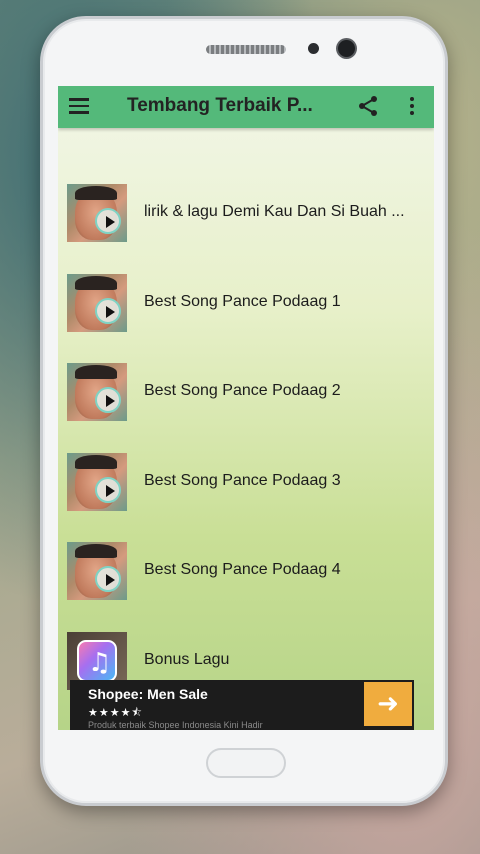  I want to click on list-item-label: Best Song Pance Podaag 4, so click(242, 569).